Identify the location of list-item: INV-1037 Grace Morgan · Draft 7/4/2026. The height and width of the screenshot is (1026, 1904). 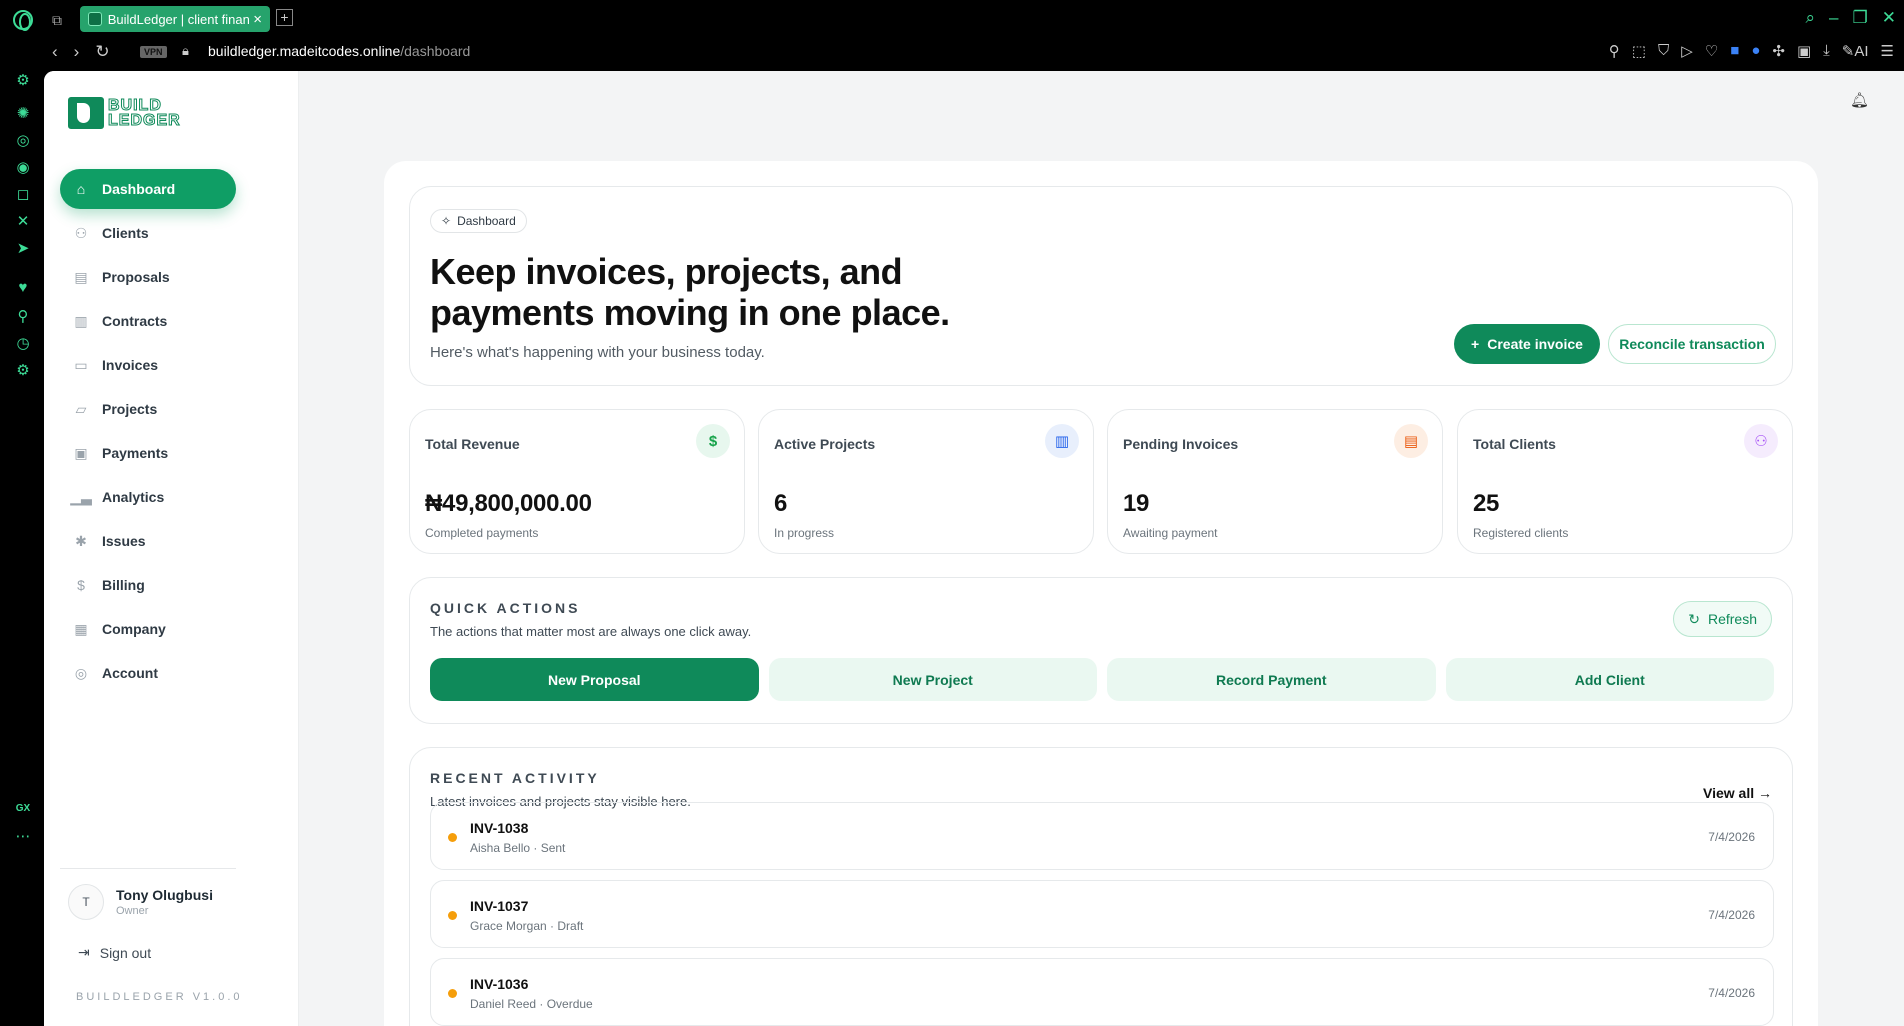
(1102, 914).